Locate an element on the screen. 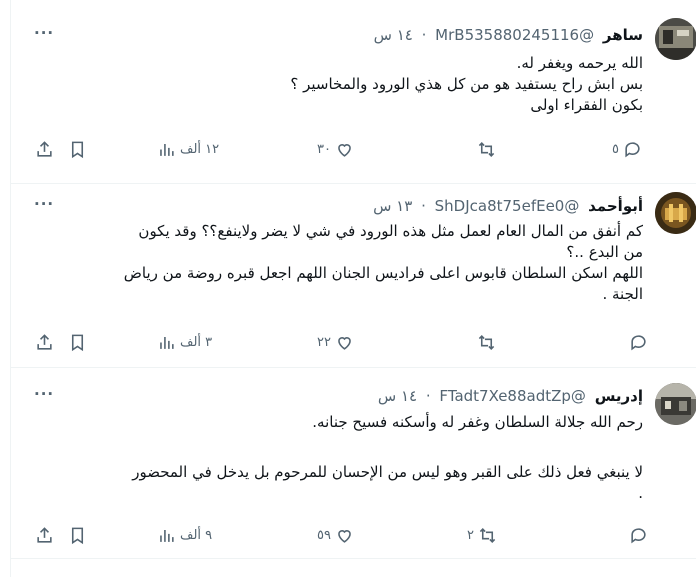 The image size is (696, 577). views-button: ٣ ألف is located at coordinates (184, 342).